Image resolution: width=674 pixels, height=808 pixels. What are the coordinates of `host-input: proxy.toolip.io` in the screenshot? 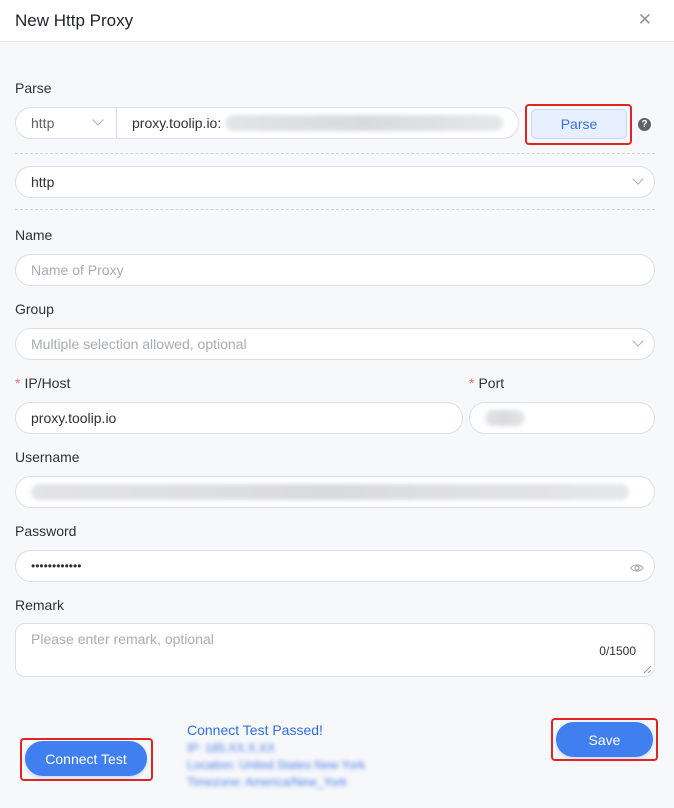 It's located at (239, 418).